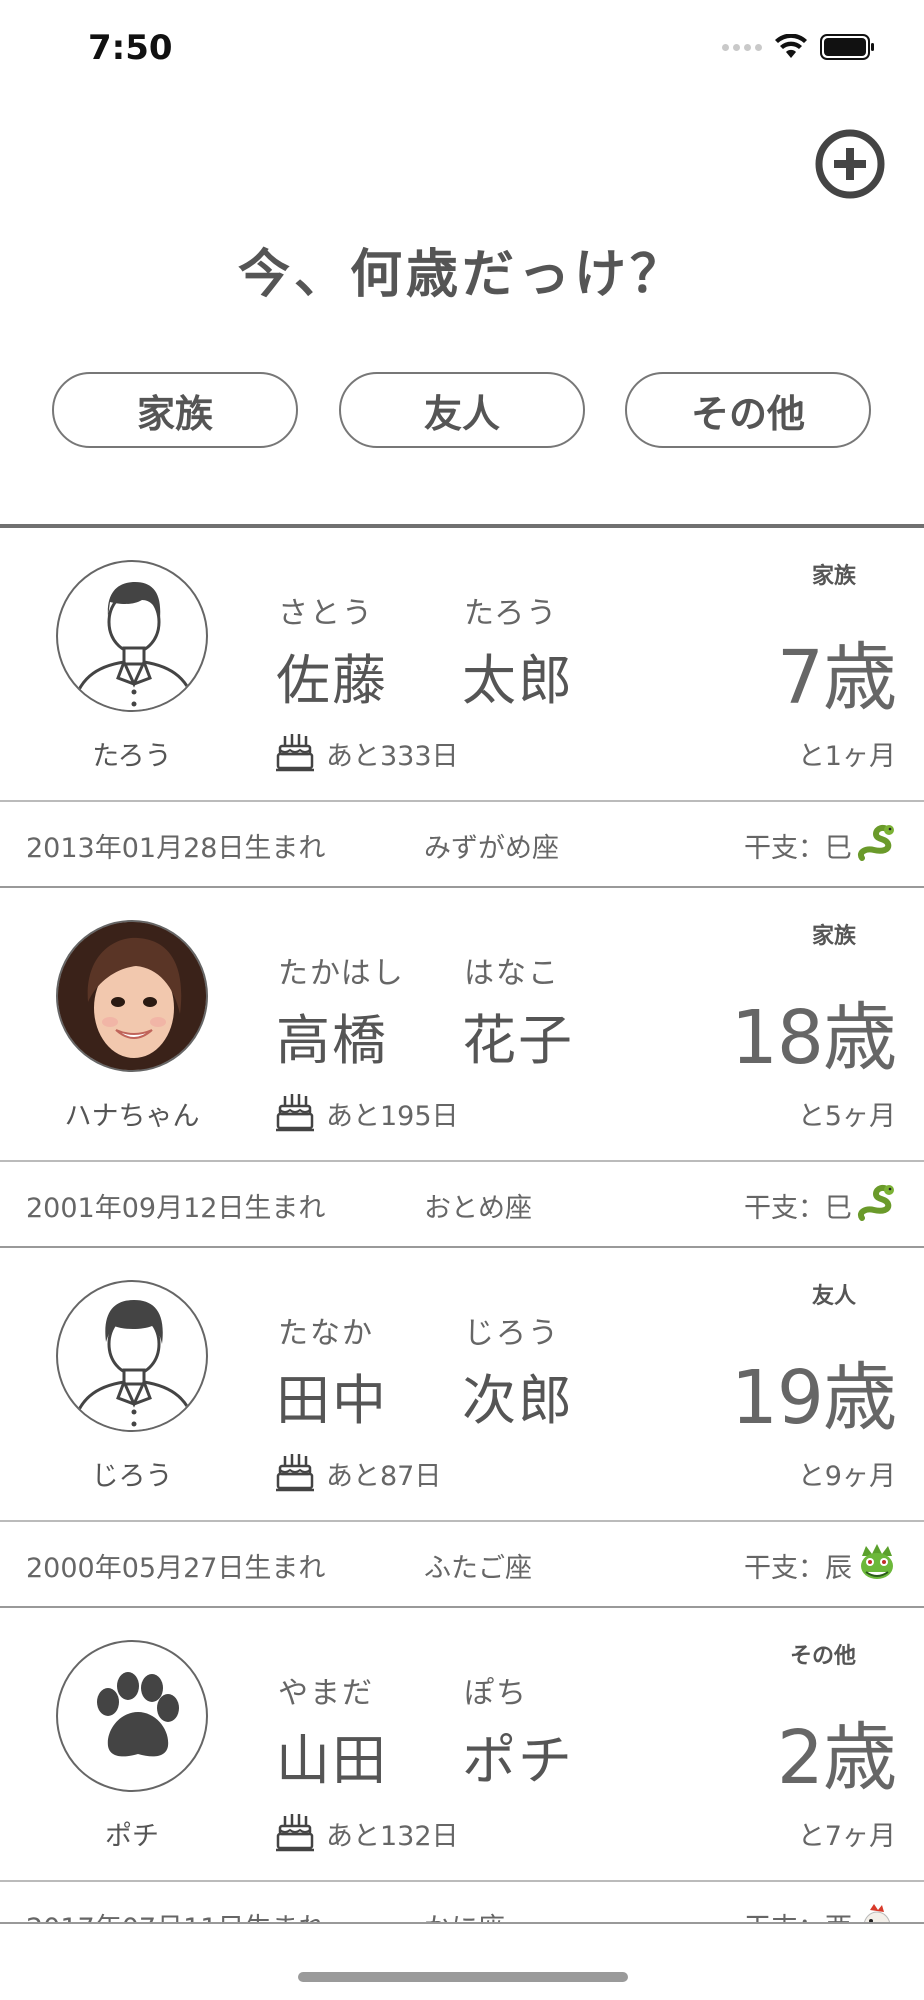 The width and height of the screenshot is (924, 2000). Describe the element at coordinates (791, 46) in the screenshot. I see `wifi-icon` at that location.